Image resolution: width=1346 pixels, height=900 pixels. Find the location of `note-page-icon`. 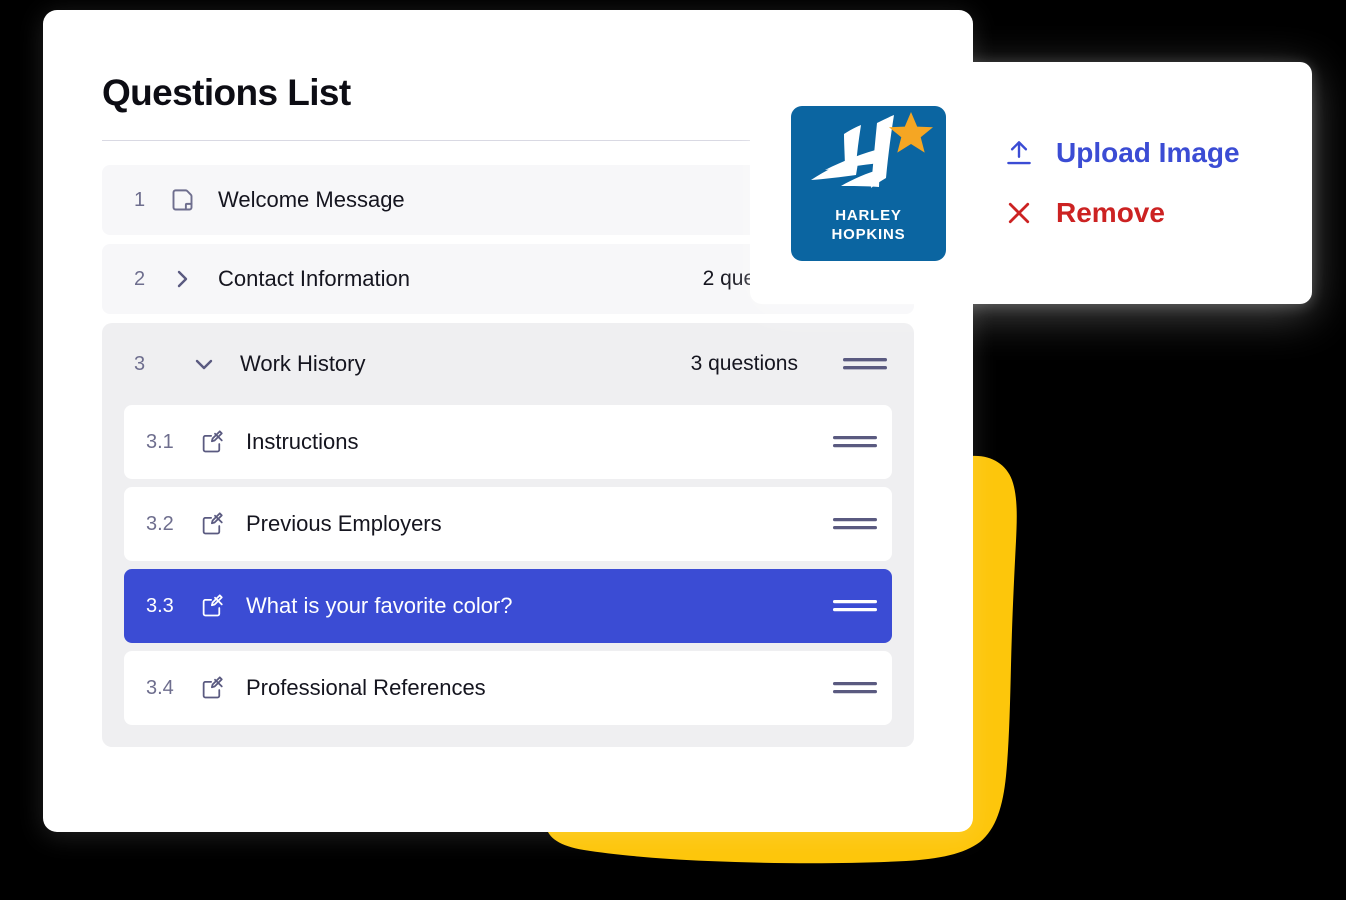

note-page-icon is located at coordinates (182, 200).